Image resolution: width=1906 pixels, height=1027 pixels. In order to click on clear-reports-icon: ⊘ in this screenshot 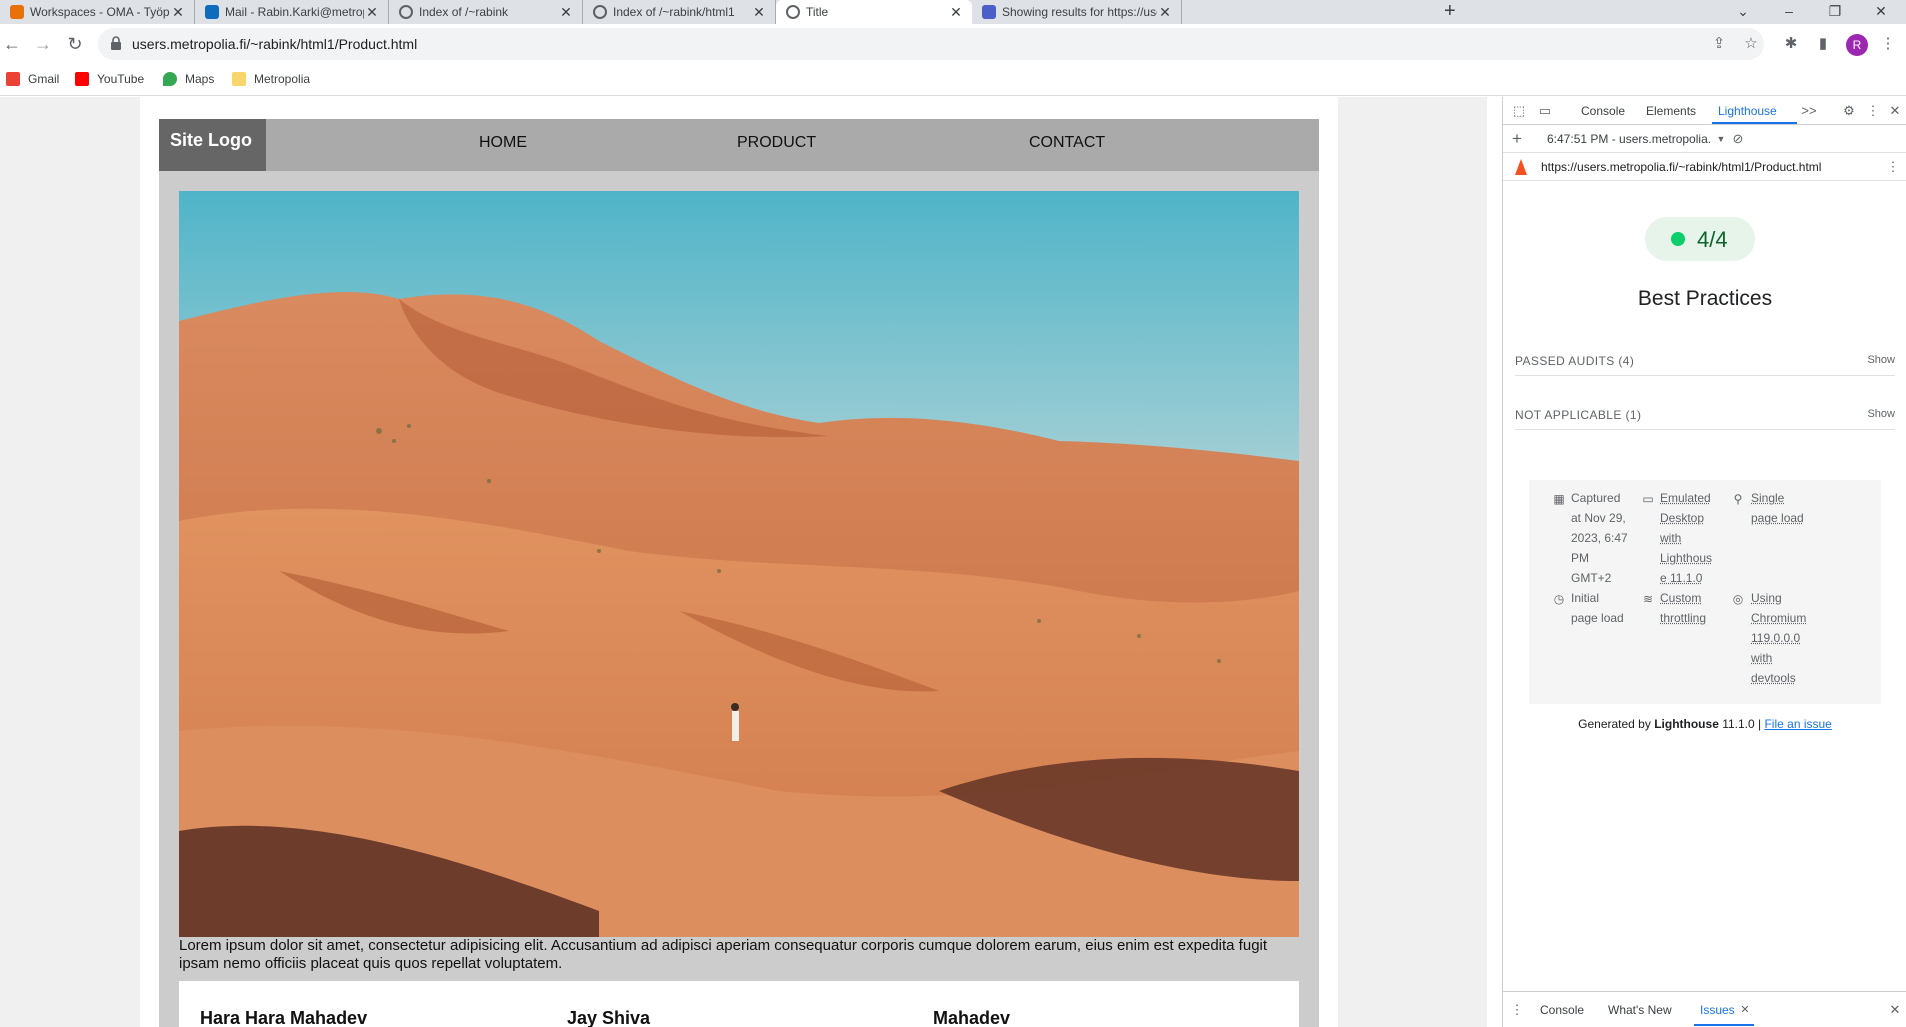, I will do `click(1738, 139)`.